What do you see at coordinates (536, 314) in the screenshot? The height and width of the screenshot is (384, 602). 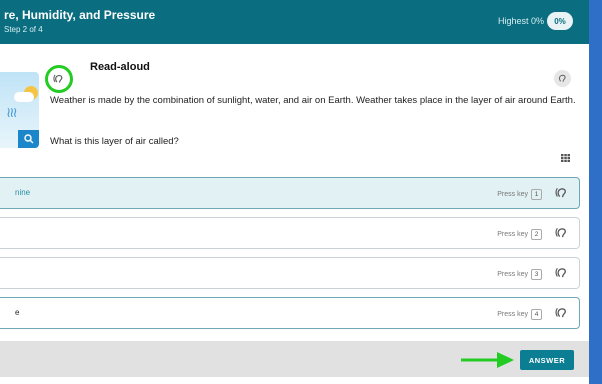 I see `key-badge: 4` at bounding box center [536, 314].